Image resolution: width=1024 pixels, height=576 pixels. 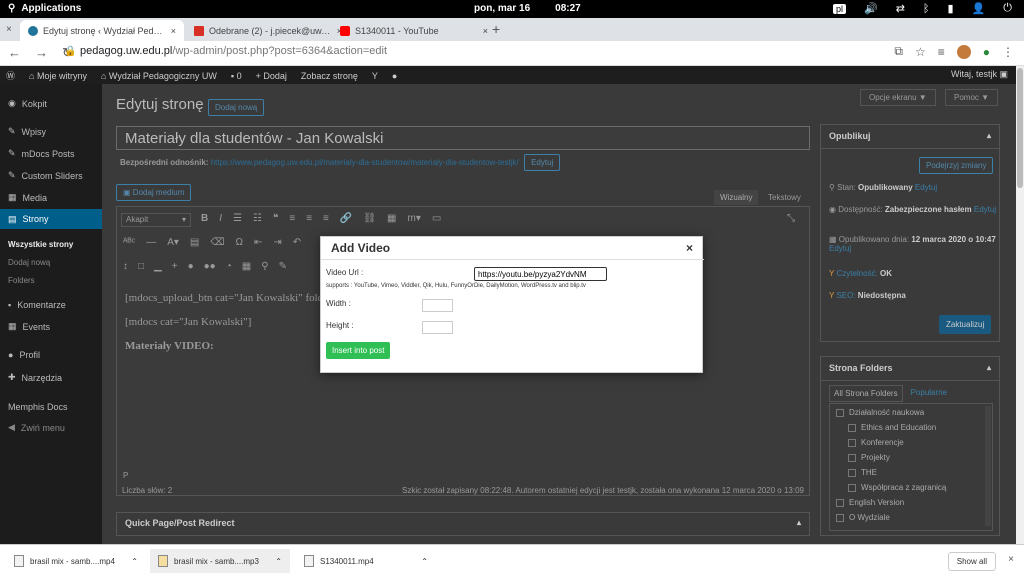 What do you see at coordinates (159, 76) in the screenshot?
I see `site-name-link: ⌂ Wydział Pedagogiczny UW` at bounding box center [159, 76].